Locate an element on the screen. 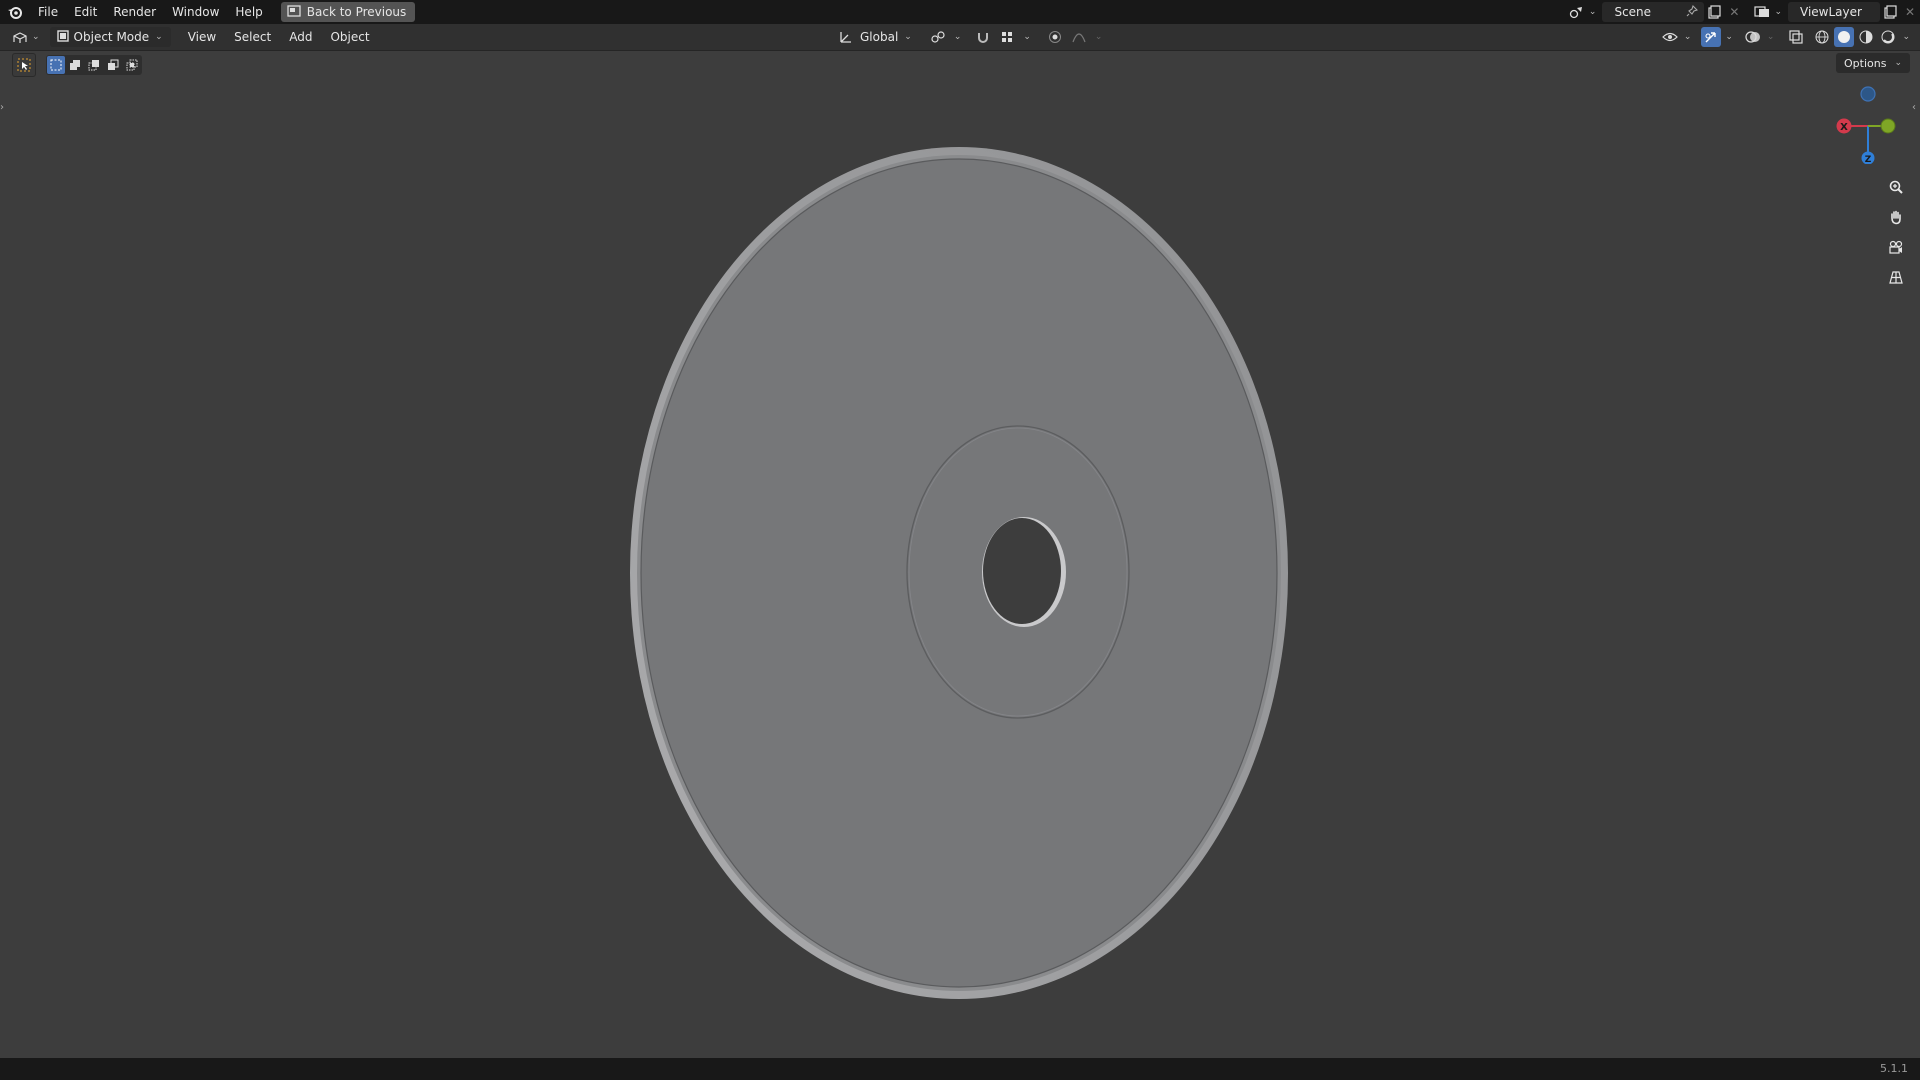 The width and height of the screenshot is (1920, 1080). scene-field: Scene is located at coordinates (1653, 12).